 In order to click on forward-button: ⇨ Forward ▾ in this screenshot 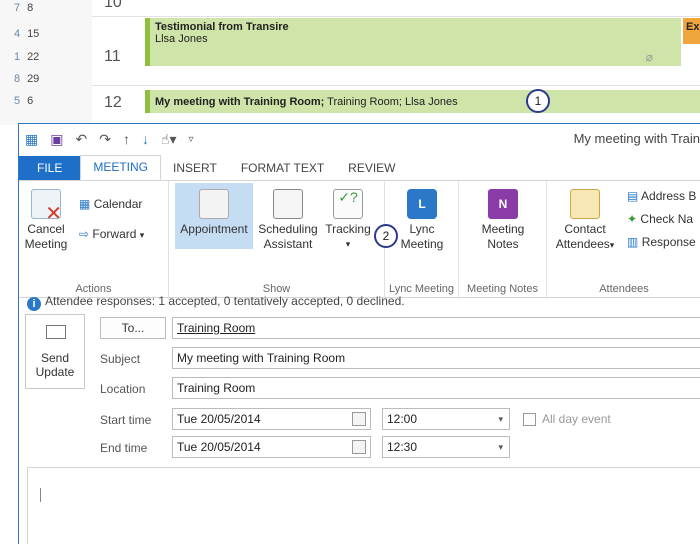, I will do `click(111, 234)`.